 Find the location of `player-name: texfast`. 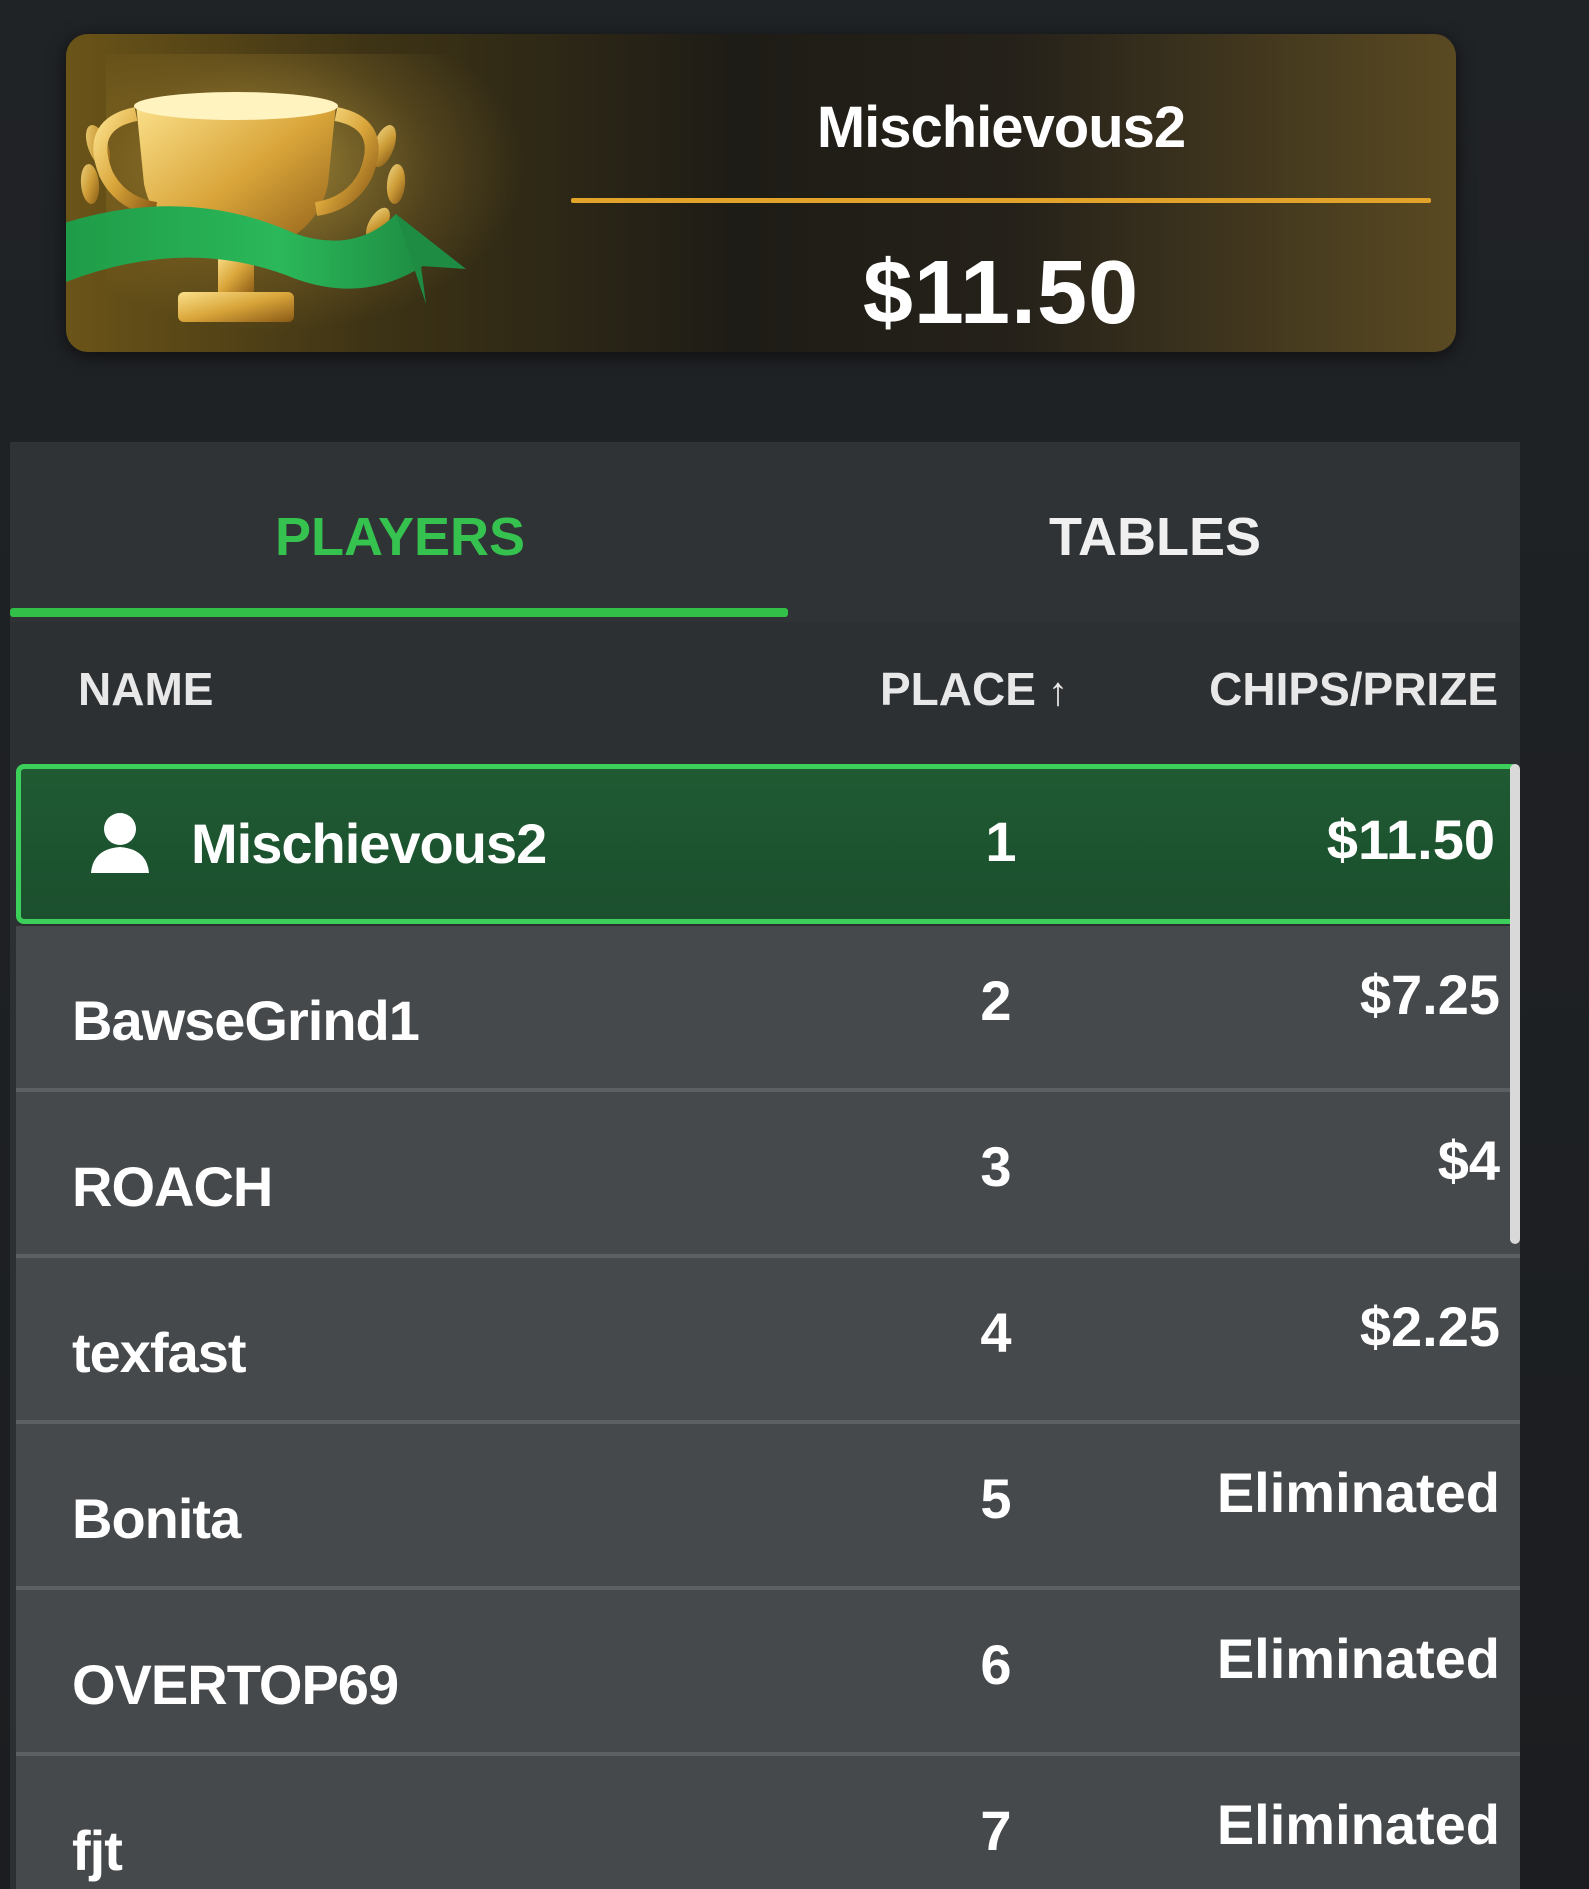

player-name: texfast is located at coordinates (159, 1352).